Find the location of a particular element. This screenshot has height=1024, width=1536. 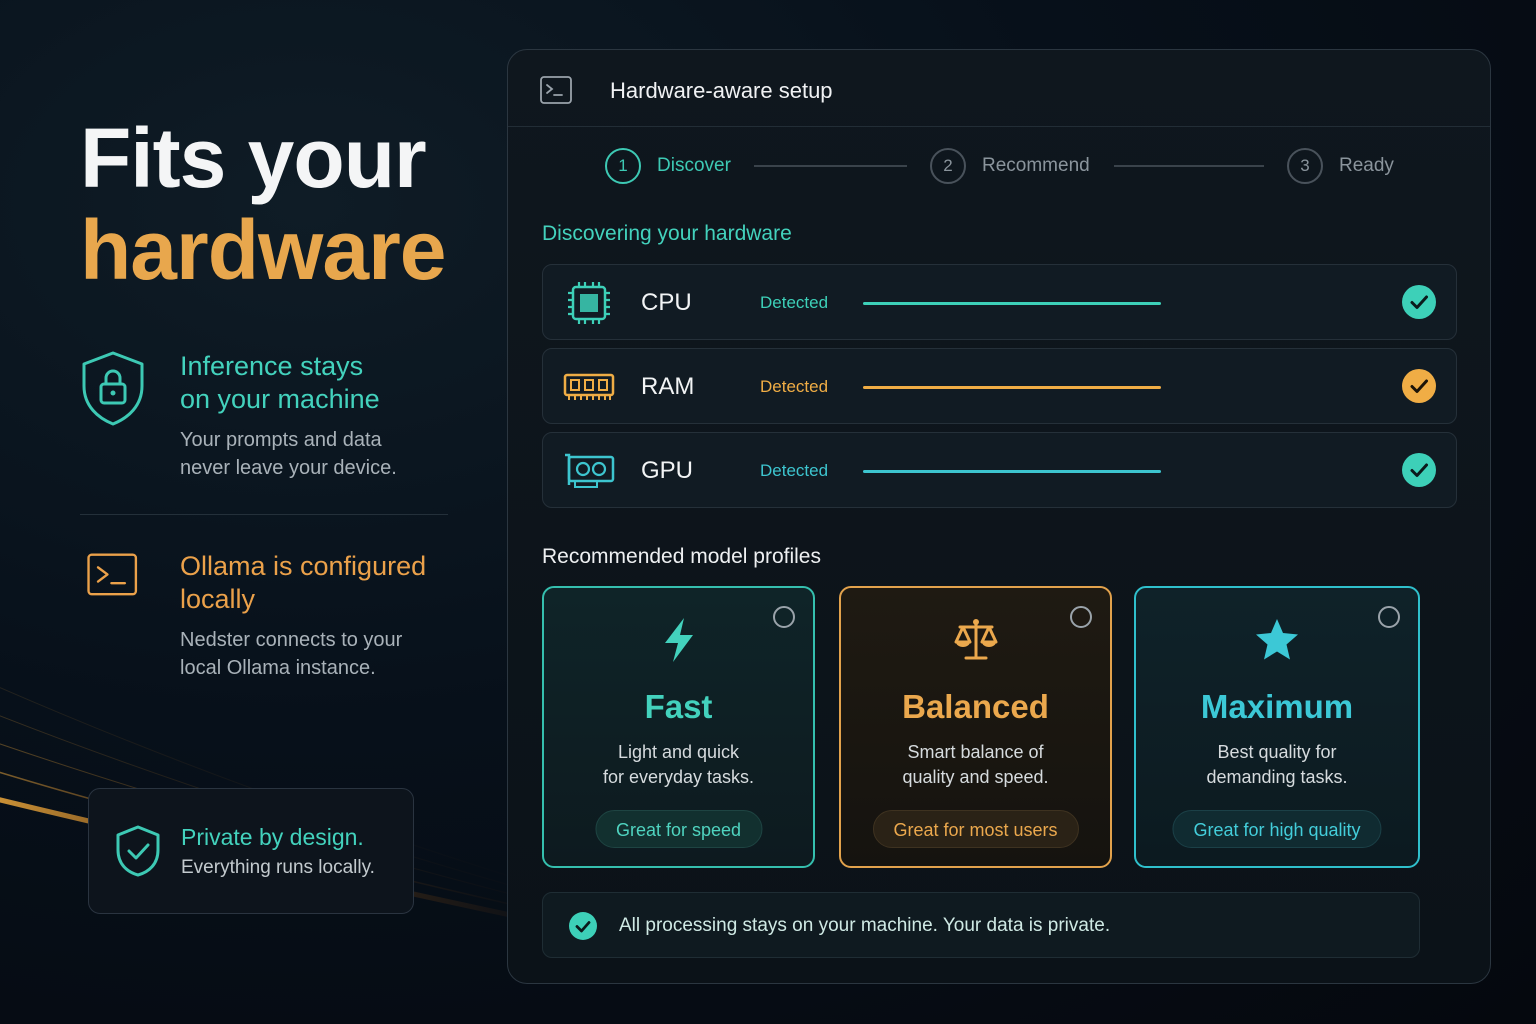

feature-title-line: locally is located at coordinates (218, 599).